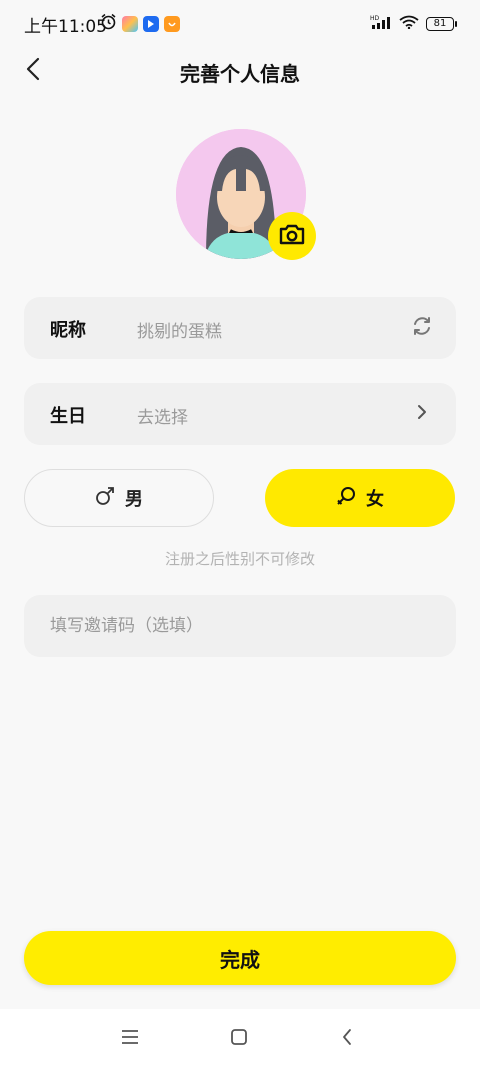 The width and height of the screenshot is (480, 1067). I want to click on menu-icon, so click(130, 1039).